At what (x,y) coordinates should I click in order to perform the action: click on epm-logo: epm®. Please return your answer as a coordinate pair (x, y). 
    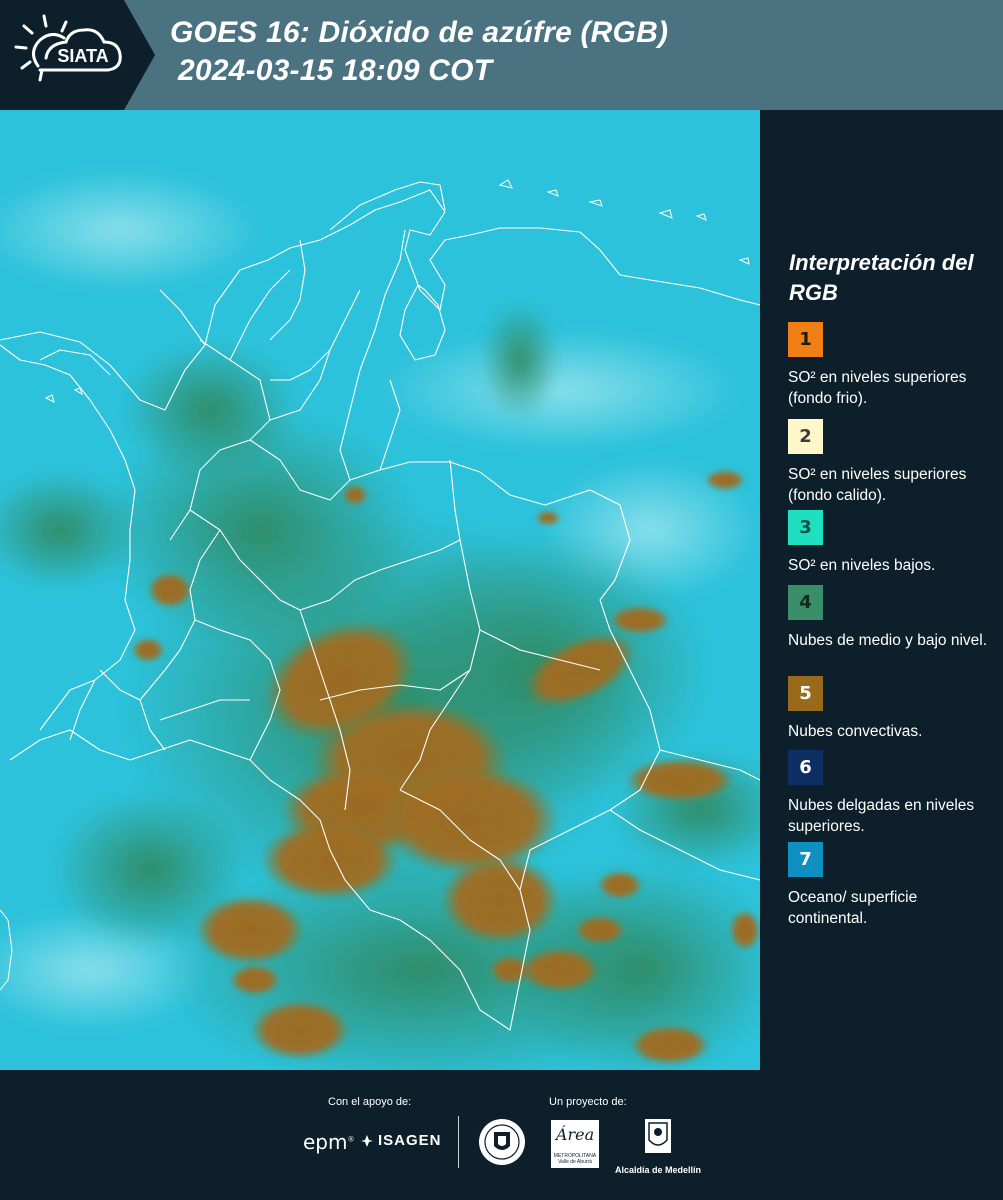
    Looking at the image, I should click on (329, 1142).